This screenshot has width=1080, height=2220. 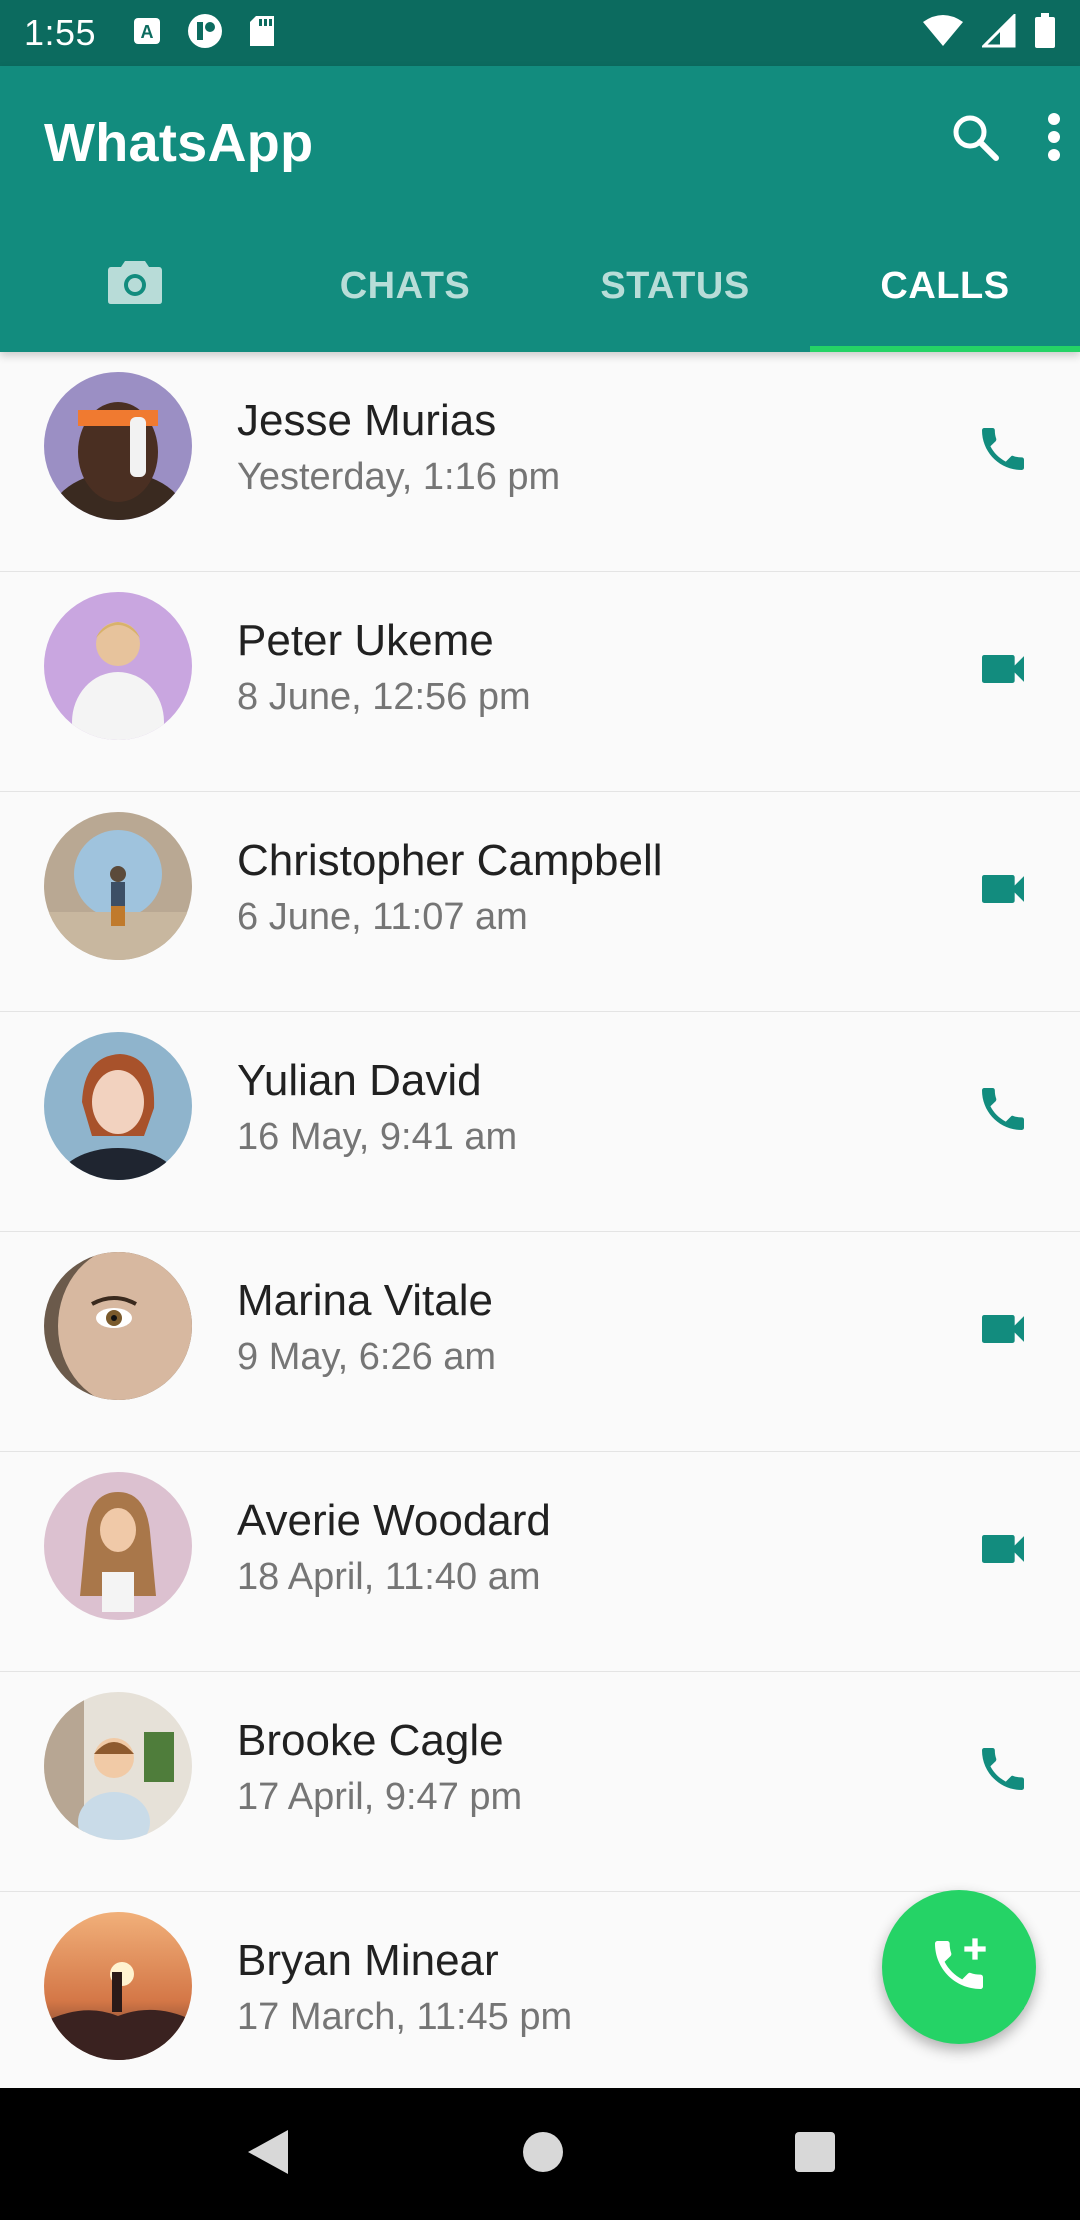 What do you see at coordinates (389, 1577) in the screenshot?
I see `call-time: 18 April, 11:40 am` at bounding box center [389, 1577].